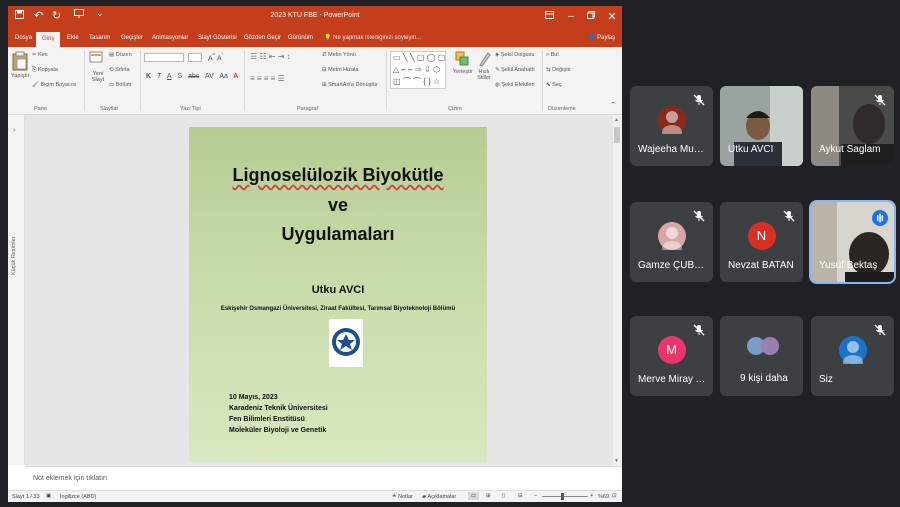  What do you see at coordinates (616, 461) in the screenshot?
I see `scroll-down-icon: ▼` at bounding box center [616, 461].